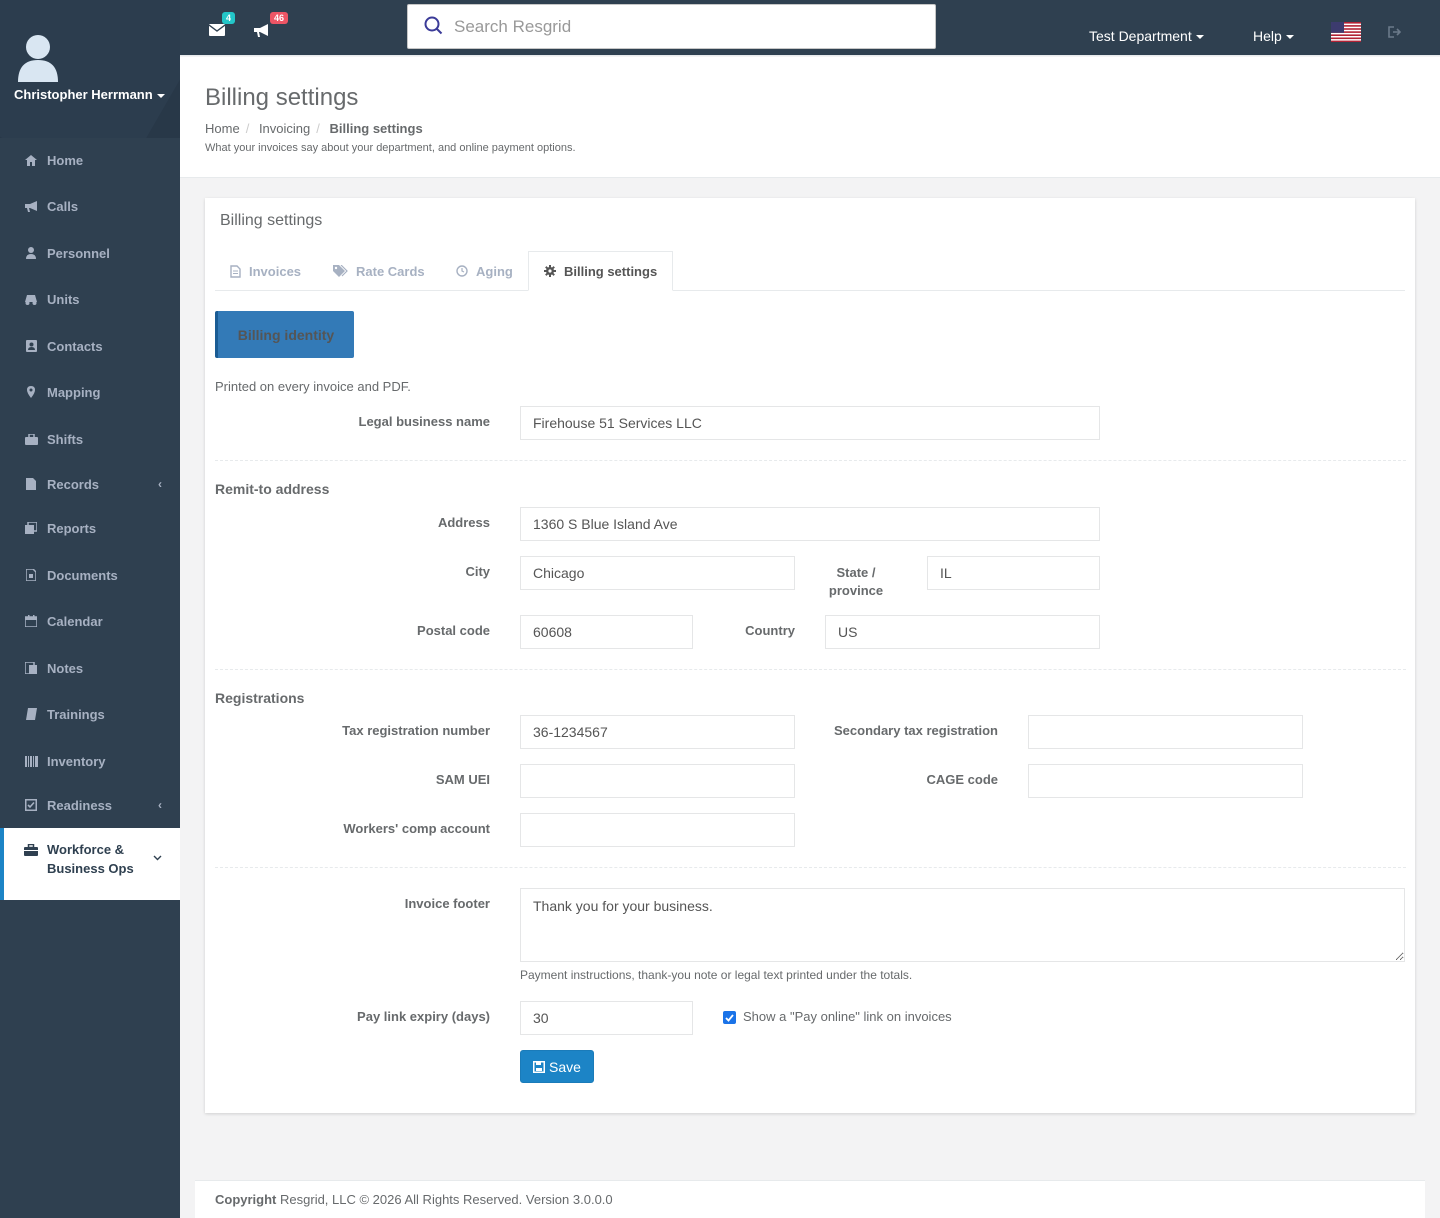 This screenshot has width=1440, height=1218. What do you see at coordinates (770, 630) in the screenshot?
I see `country-label: Country` at bounding box center [770, 630].